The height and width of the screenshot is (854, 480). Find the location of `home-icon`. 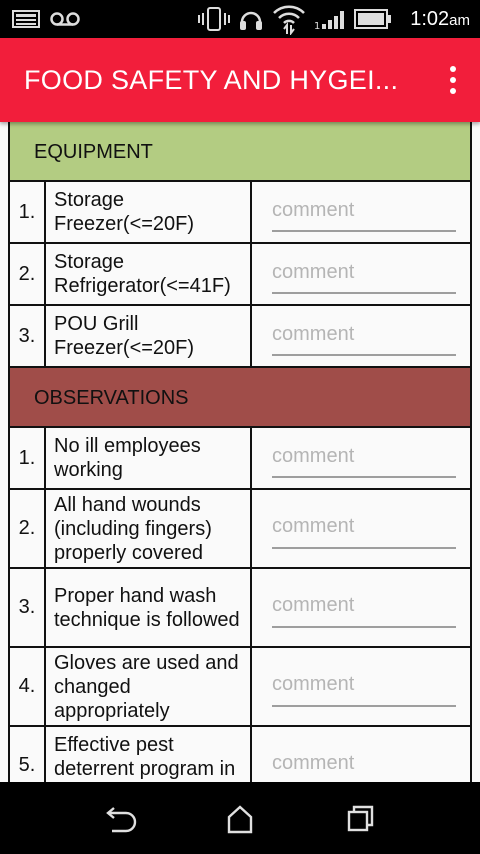

home-icon is located at coordinates (240, 819).